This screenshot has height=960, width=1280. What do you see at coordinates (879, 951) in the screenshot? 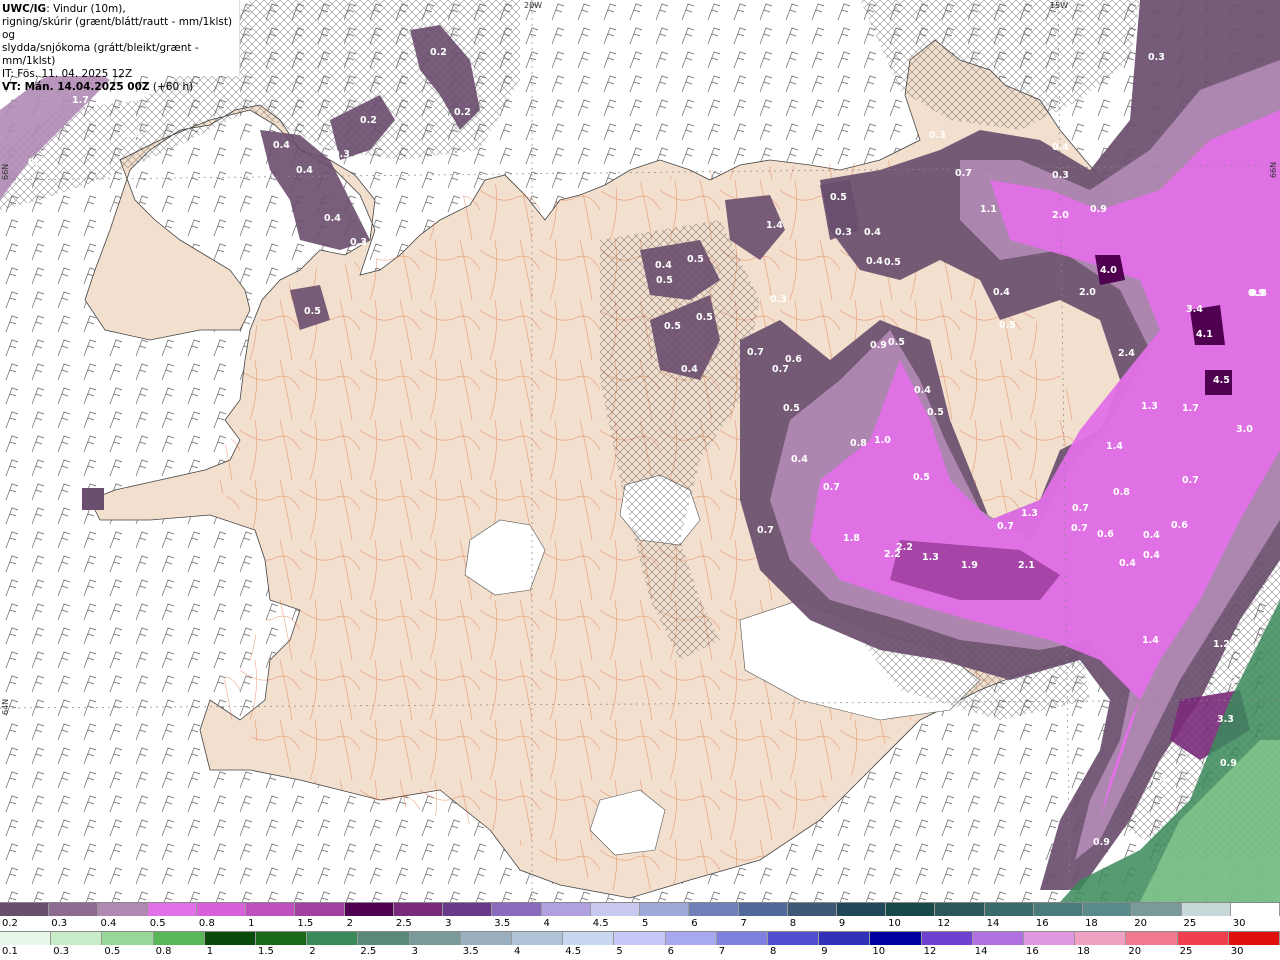
I see `legend-label: 10` at bounding box center [879, 951].